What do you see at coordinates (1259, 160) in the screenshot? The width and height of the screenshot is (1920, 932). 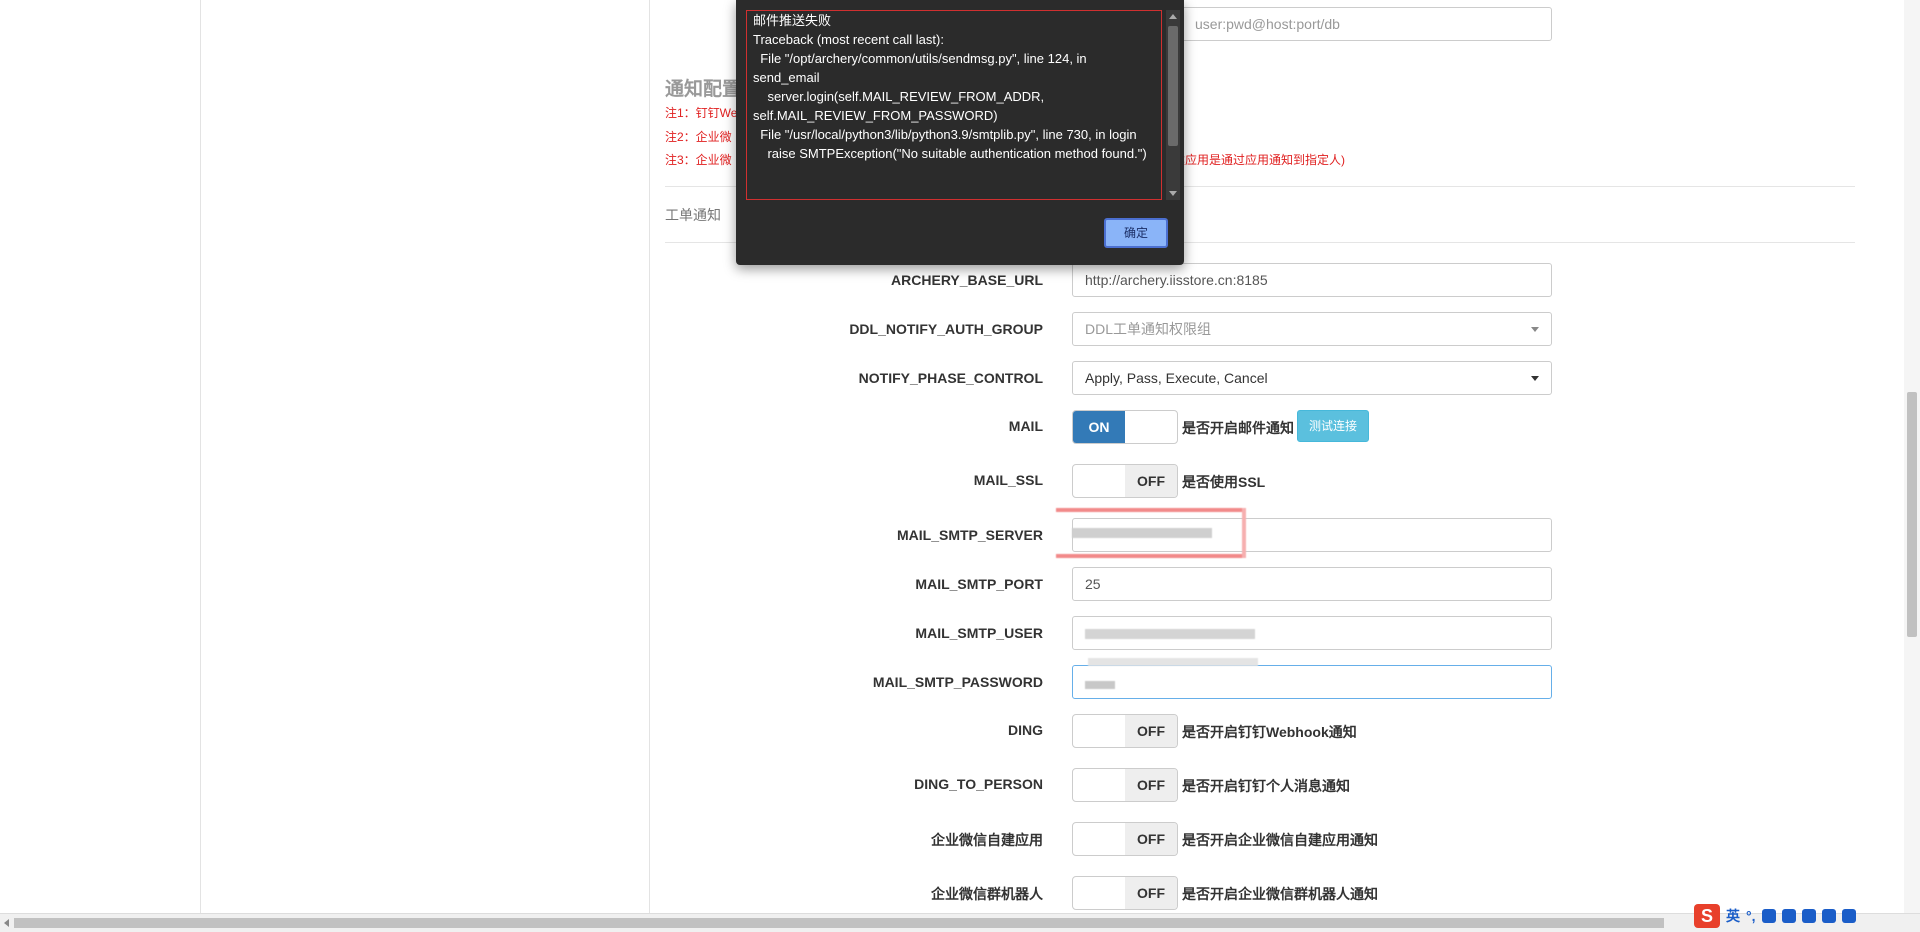 I see `note-3-tail: 建应用是通过应用通知到指定人)` at bounding box center [1259, 160].